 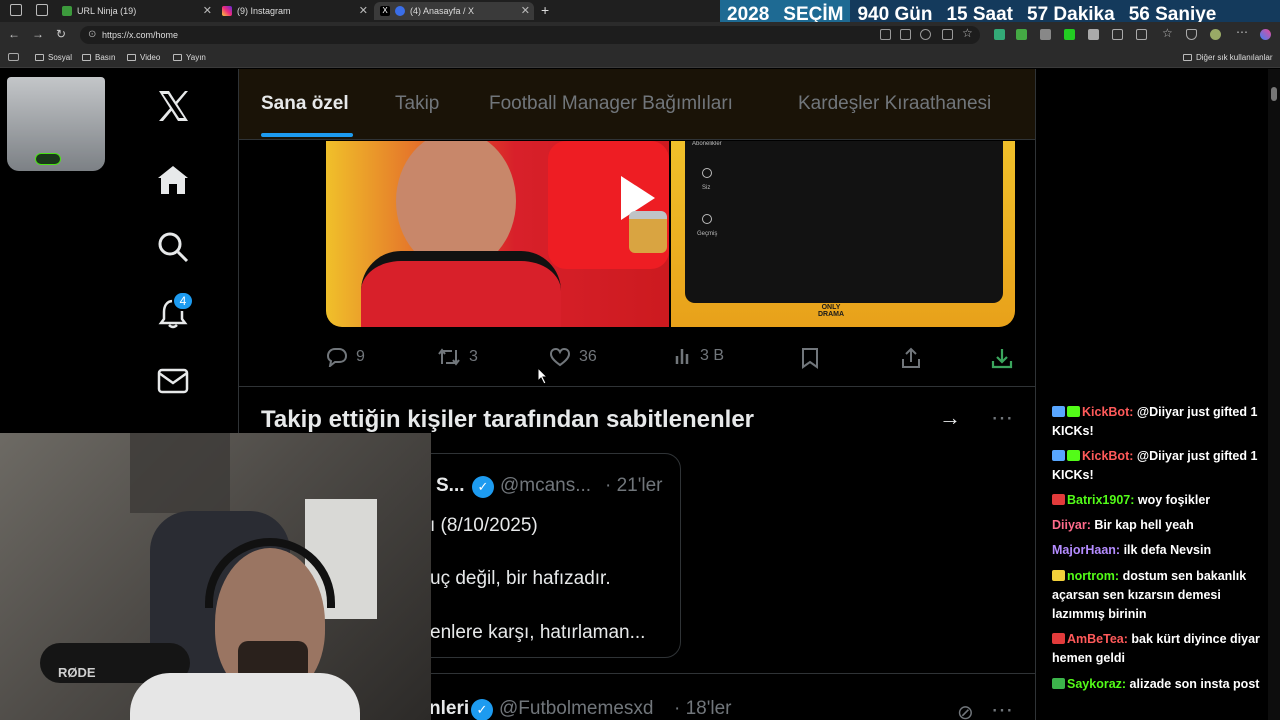 What do you see at coordinates (648, 232) in the screenshot?
I see `padlock-icon` at bounding box center [648, 232].